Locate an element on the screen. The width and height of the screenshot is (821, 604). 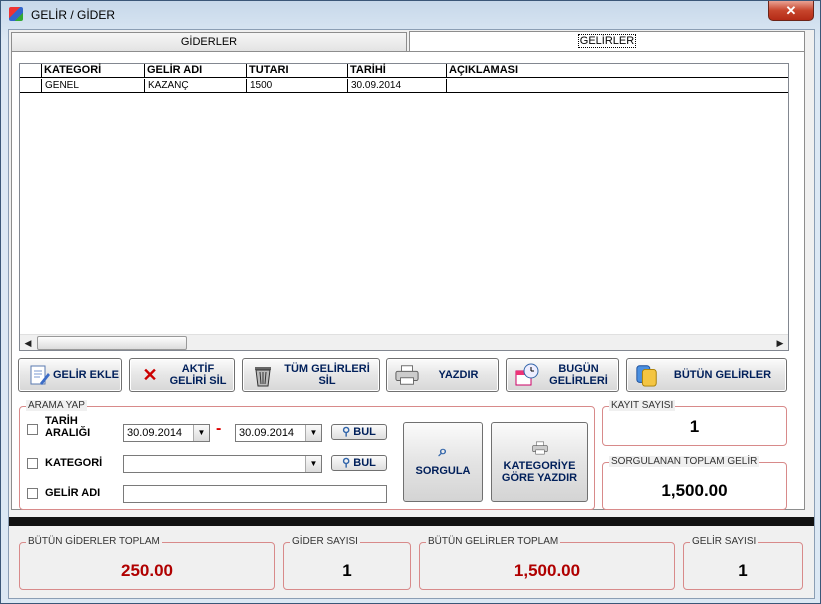
date-to-picker: 30.09.2014 ▼ is located at coordinates (278, 433).